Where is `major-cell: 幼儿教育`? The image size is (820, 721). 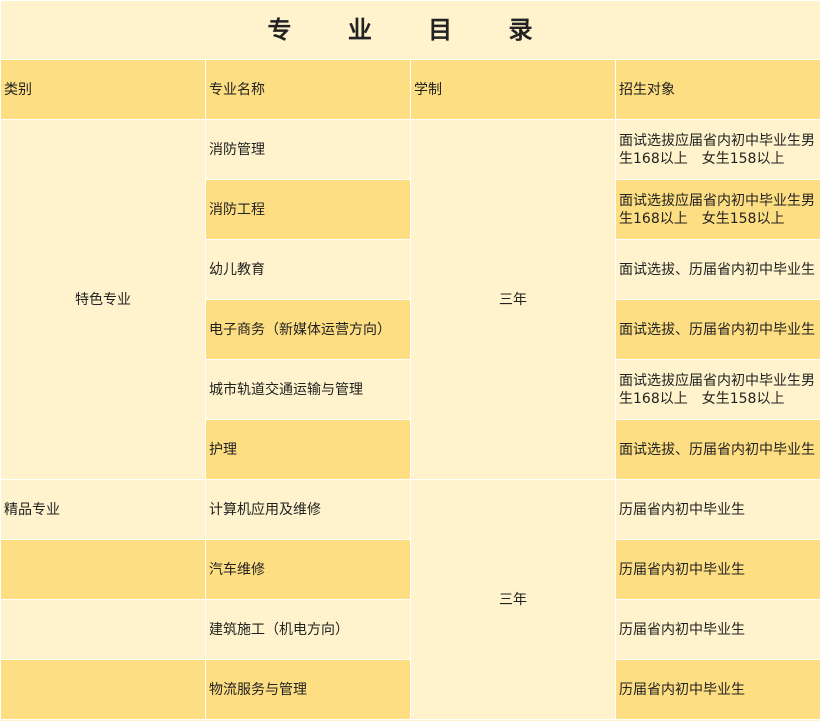 major-cell: 幼儿教育 is located at coordinates (308, 269).